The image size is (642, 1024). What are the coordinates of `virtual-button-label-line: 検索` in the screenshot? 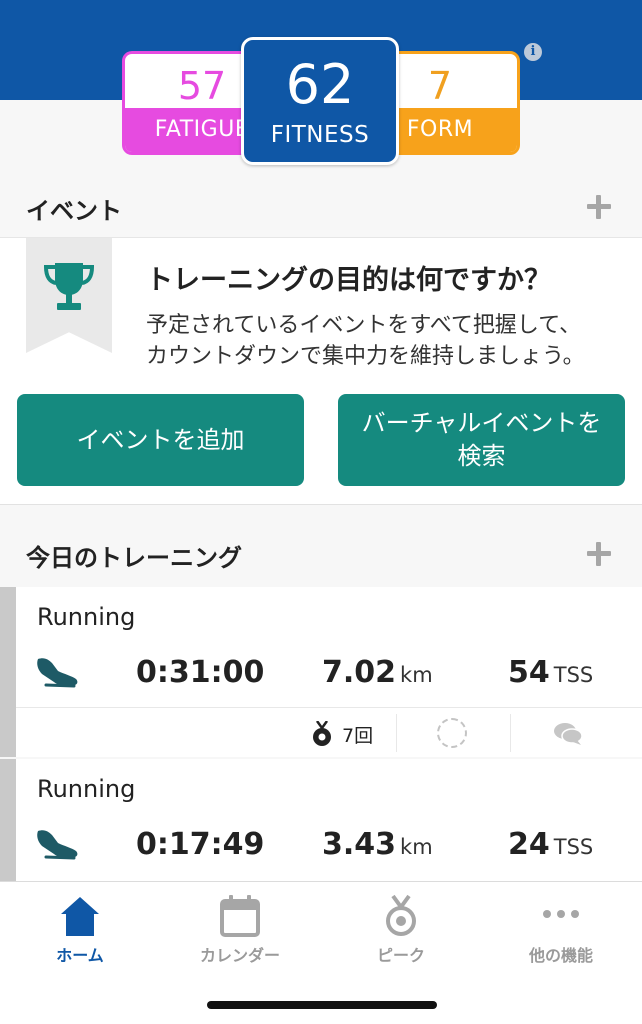 It's located at (481, 456).